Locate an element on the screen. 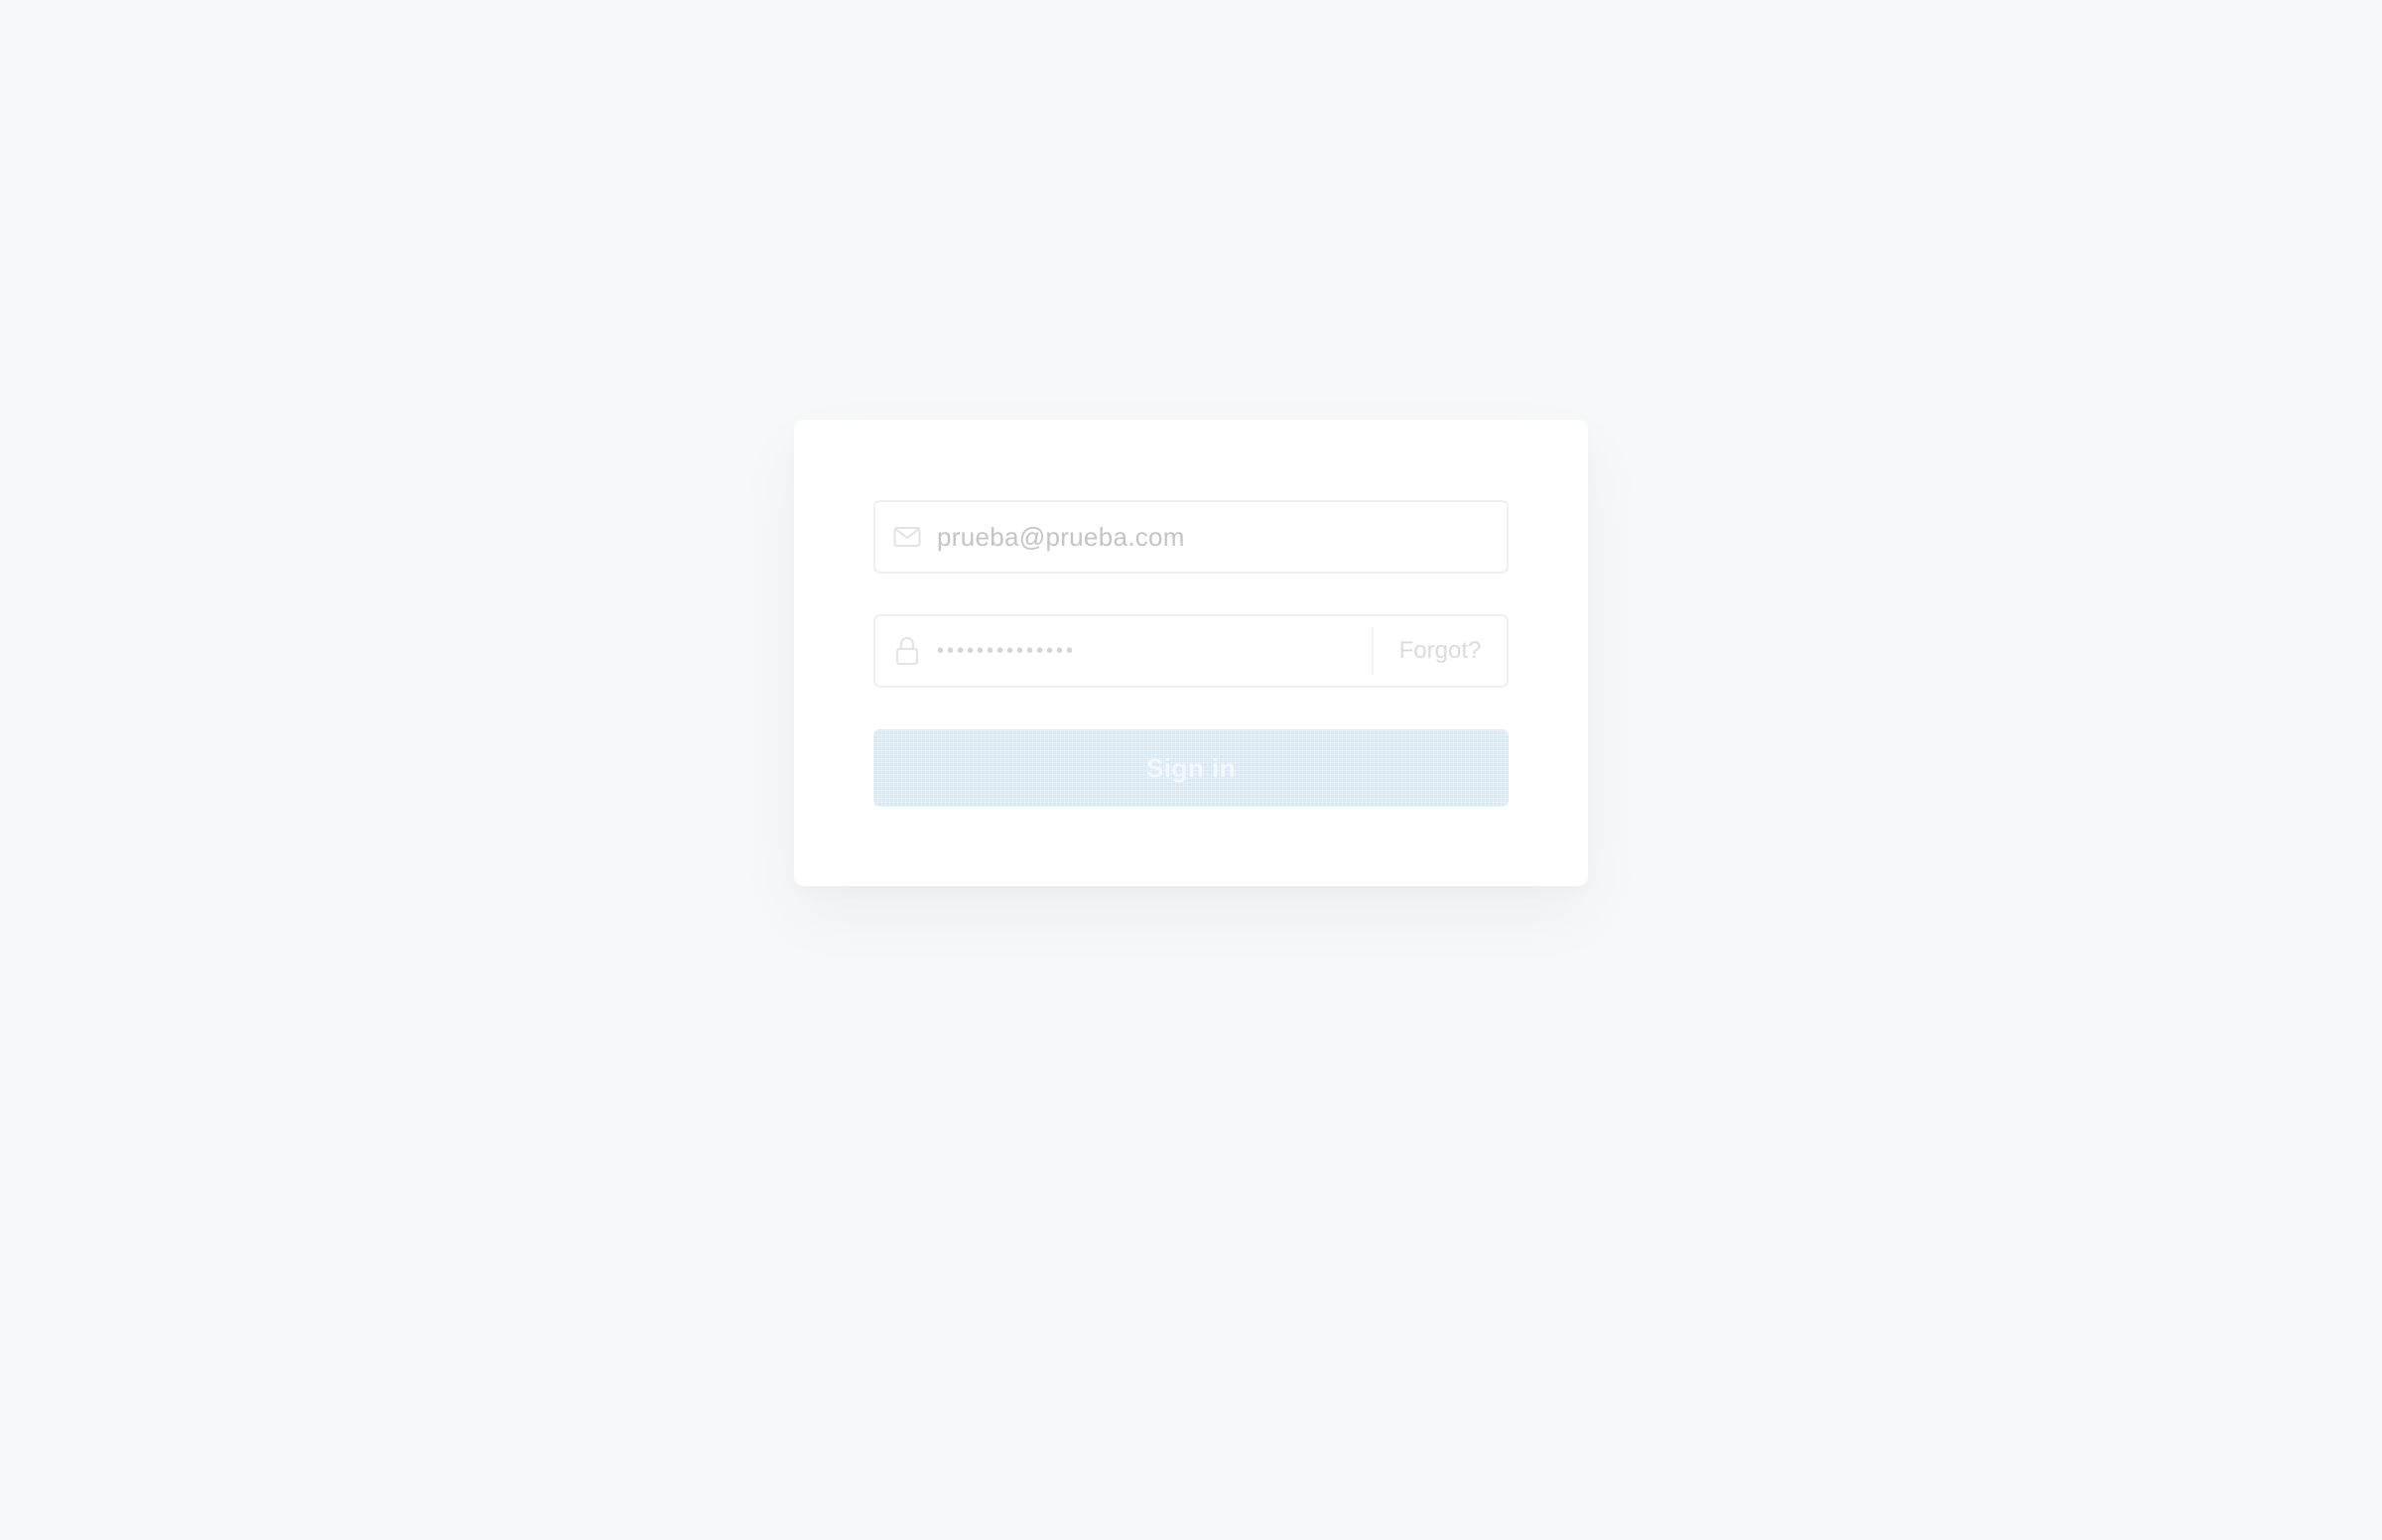  password-value: •••••••••••••• is located at coordinates (1154, 651).